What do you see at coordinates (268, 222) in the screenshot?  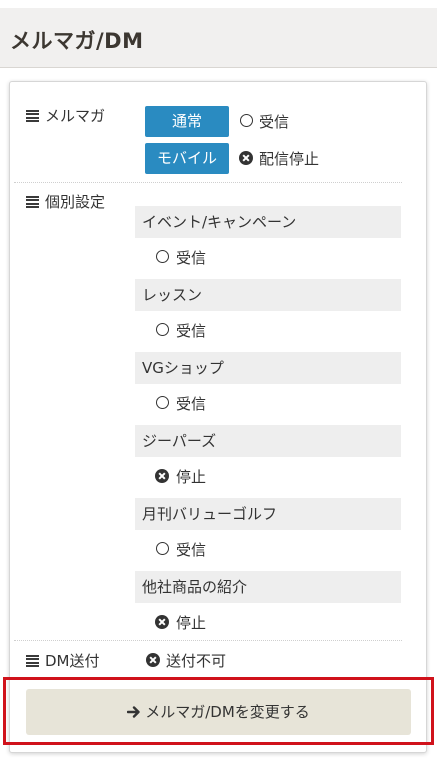 I see `category-bar: イベント/キャンペーン` at bounding box center [268, 222].